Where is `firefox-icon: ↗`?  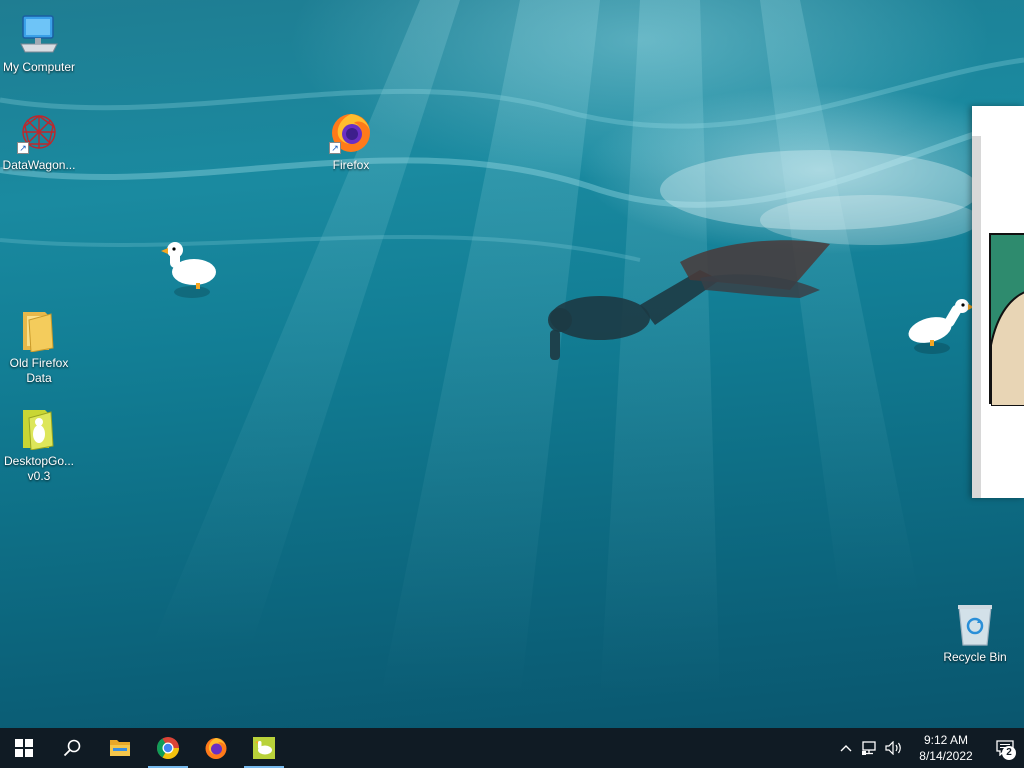
firefox-icon: ↗ is located at coordinates (351, 132).